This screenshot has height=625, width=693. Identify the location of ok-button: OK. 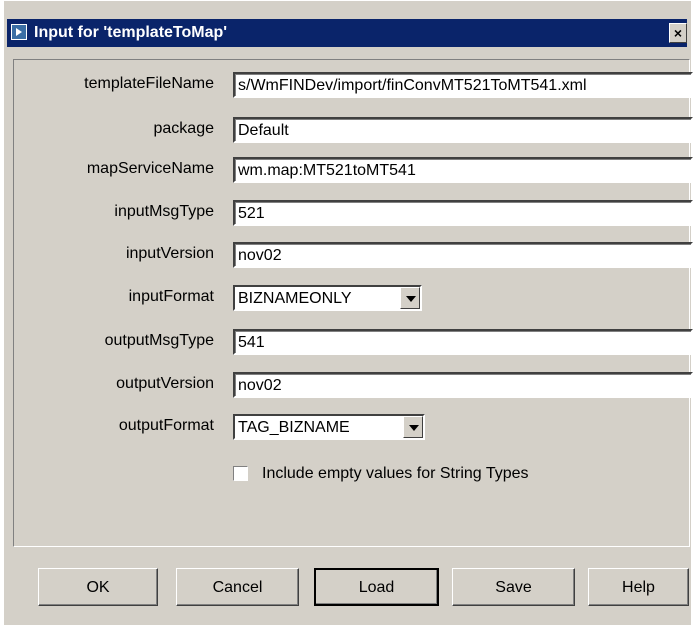
(98, 587).